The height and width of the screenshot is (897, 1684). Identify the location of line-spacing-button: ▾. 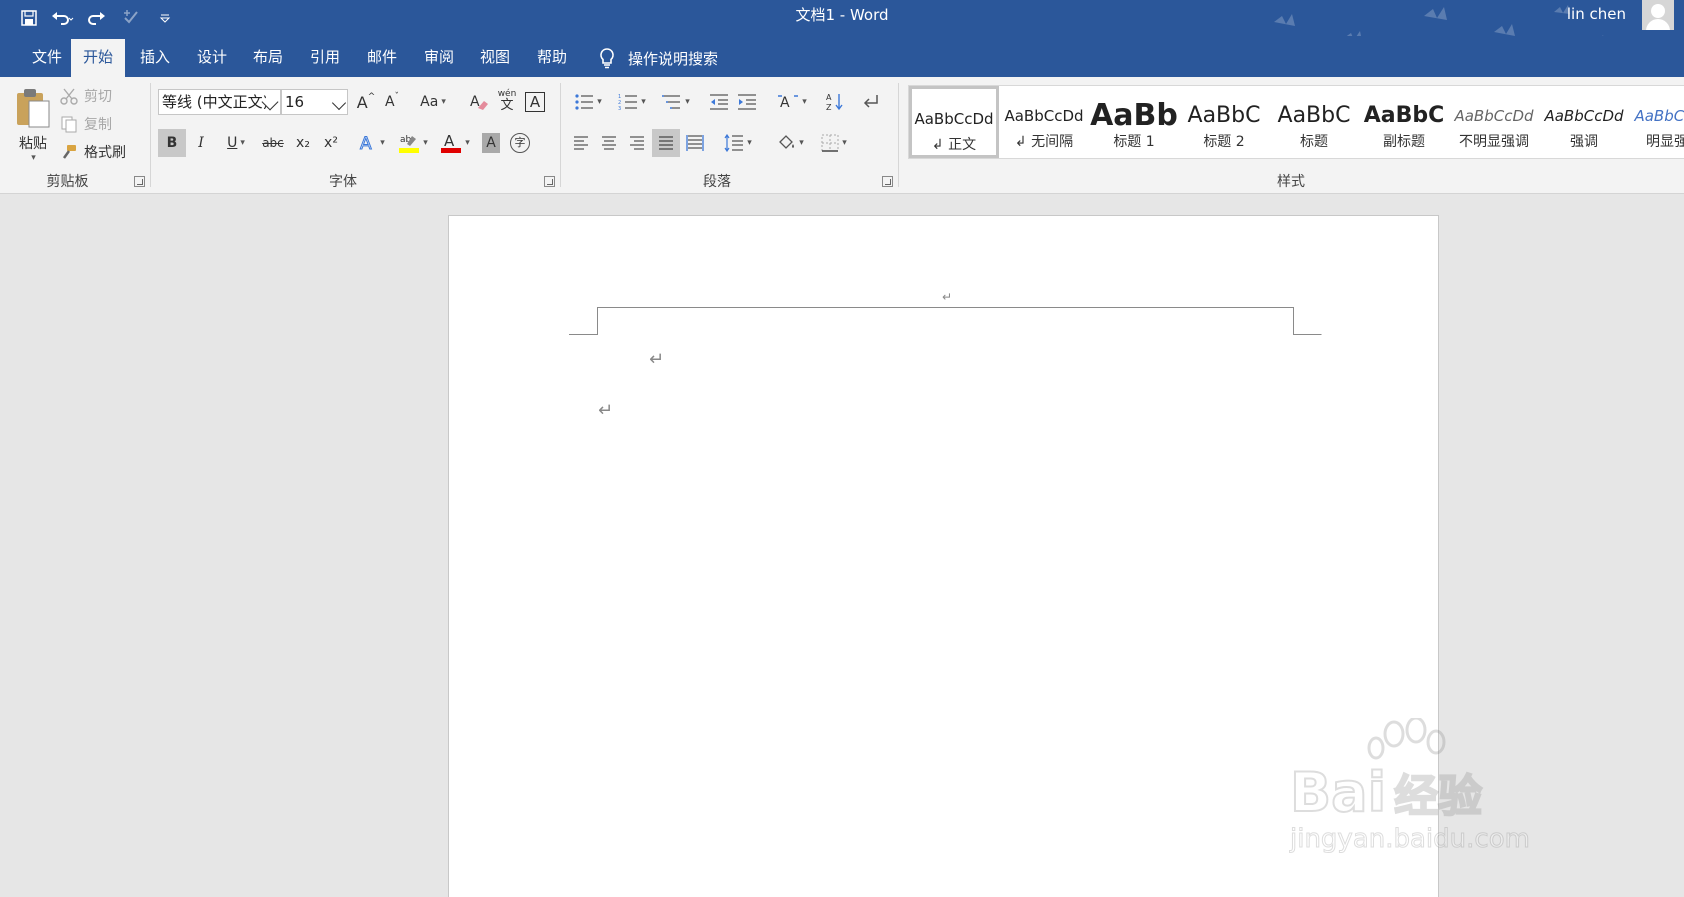
(738, 143).